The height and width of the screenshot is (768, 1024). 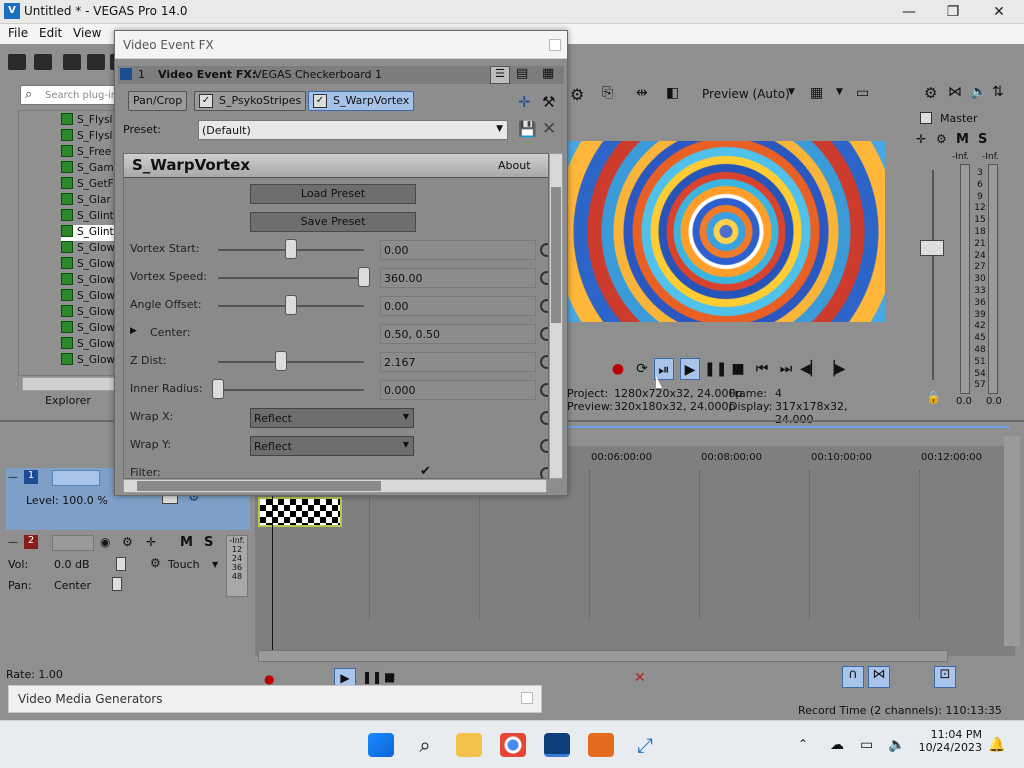 I want to click on menu-edit: Edit, so click(x=50, y=33).